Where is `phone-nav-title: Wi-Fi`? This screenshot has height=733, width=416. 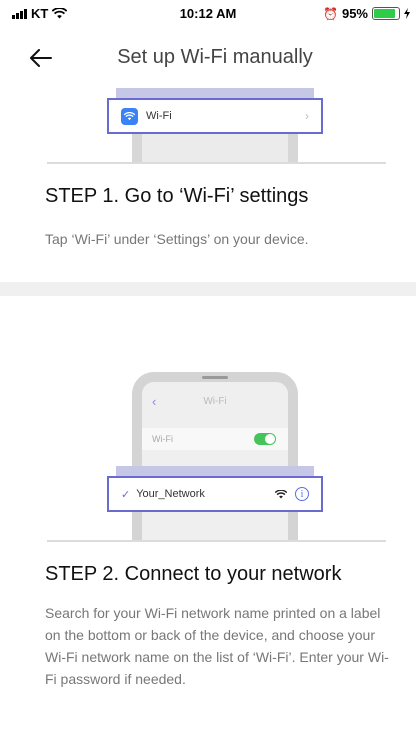 phone-nav-title: Wi-Fi is located at coordinates (215, 401).